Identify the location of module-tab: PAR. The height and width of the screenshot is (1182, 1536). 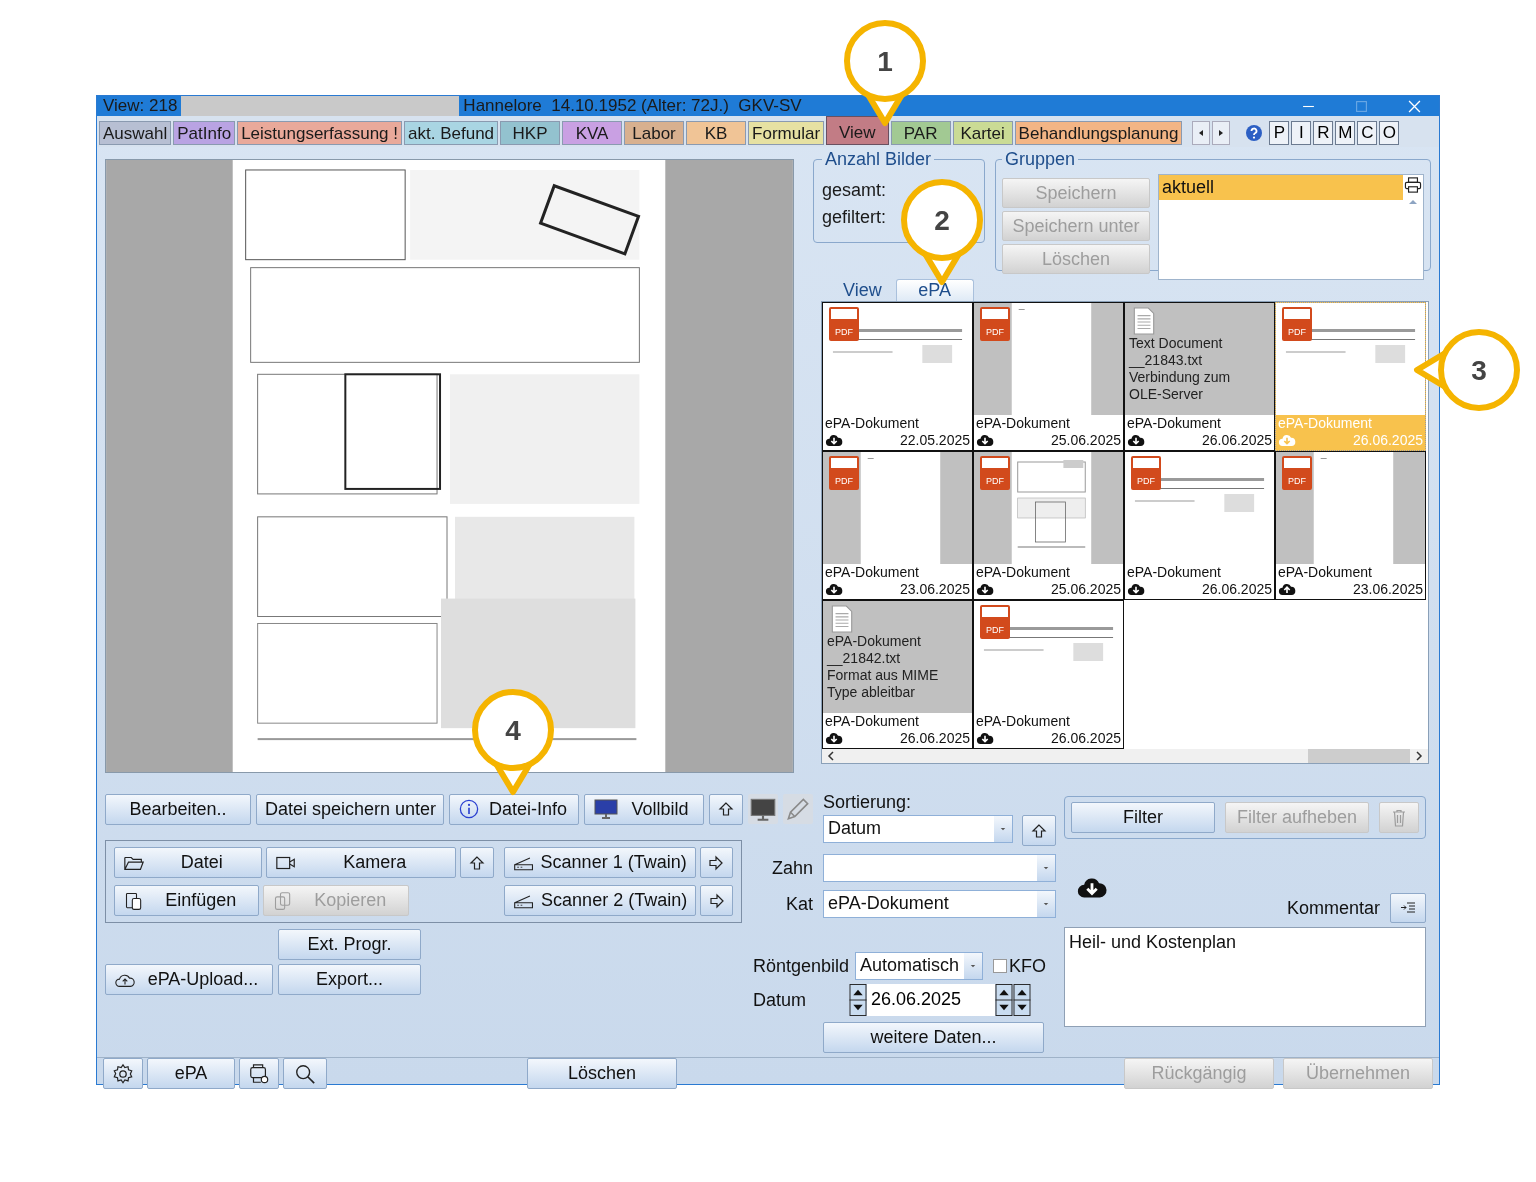
(920, 133).